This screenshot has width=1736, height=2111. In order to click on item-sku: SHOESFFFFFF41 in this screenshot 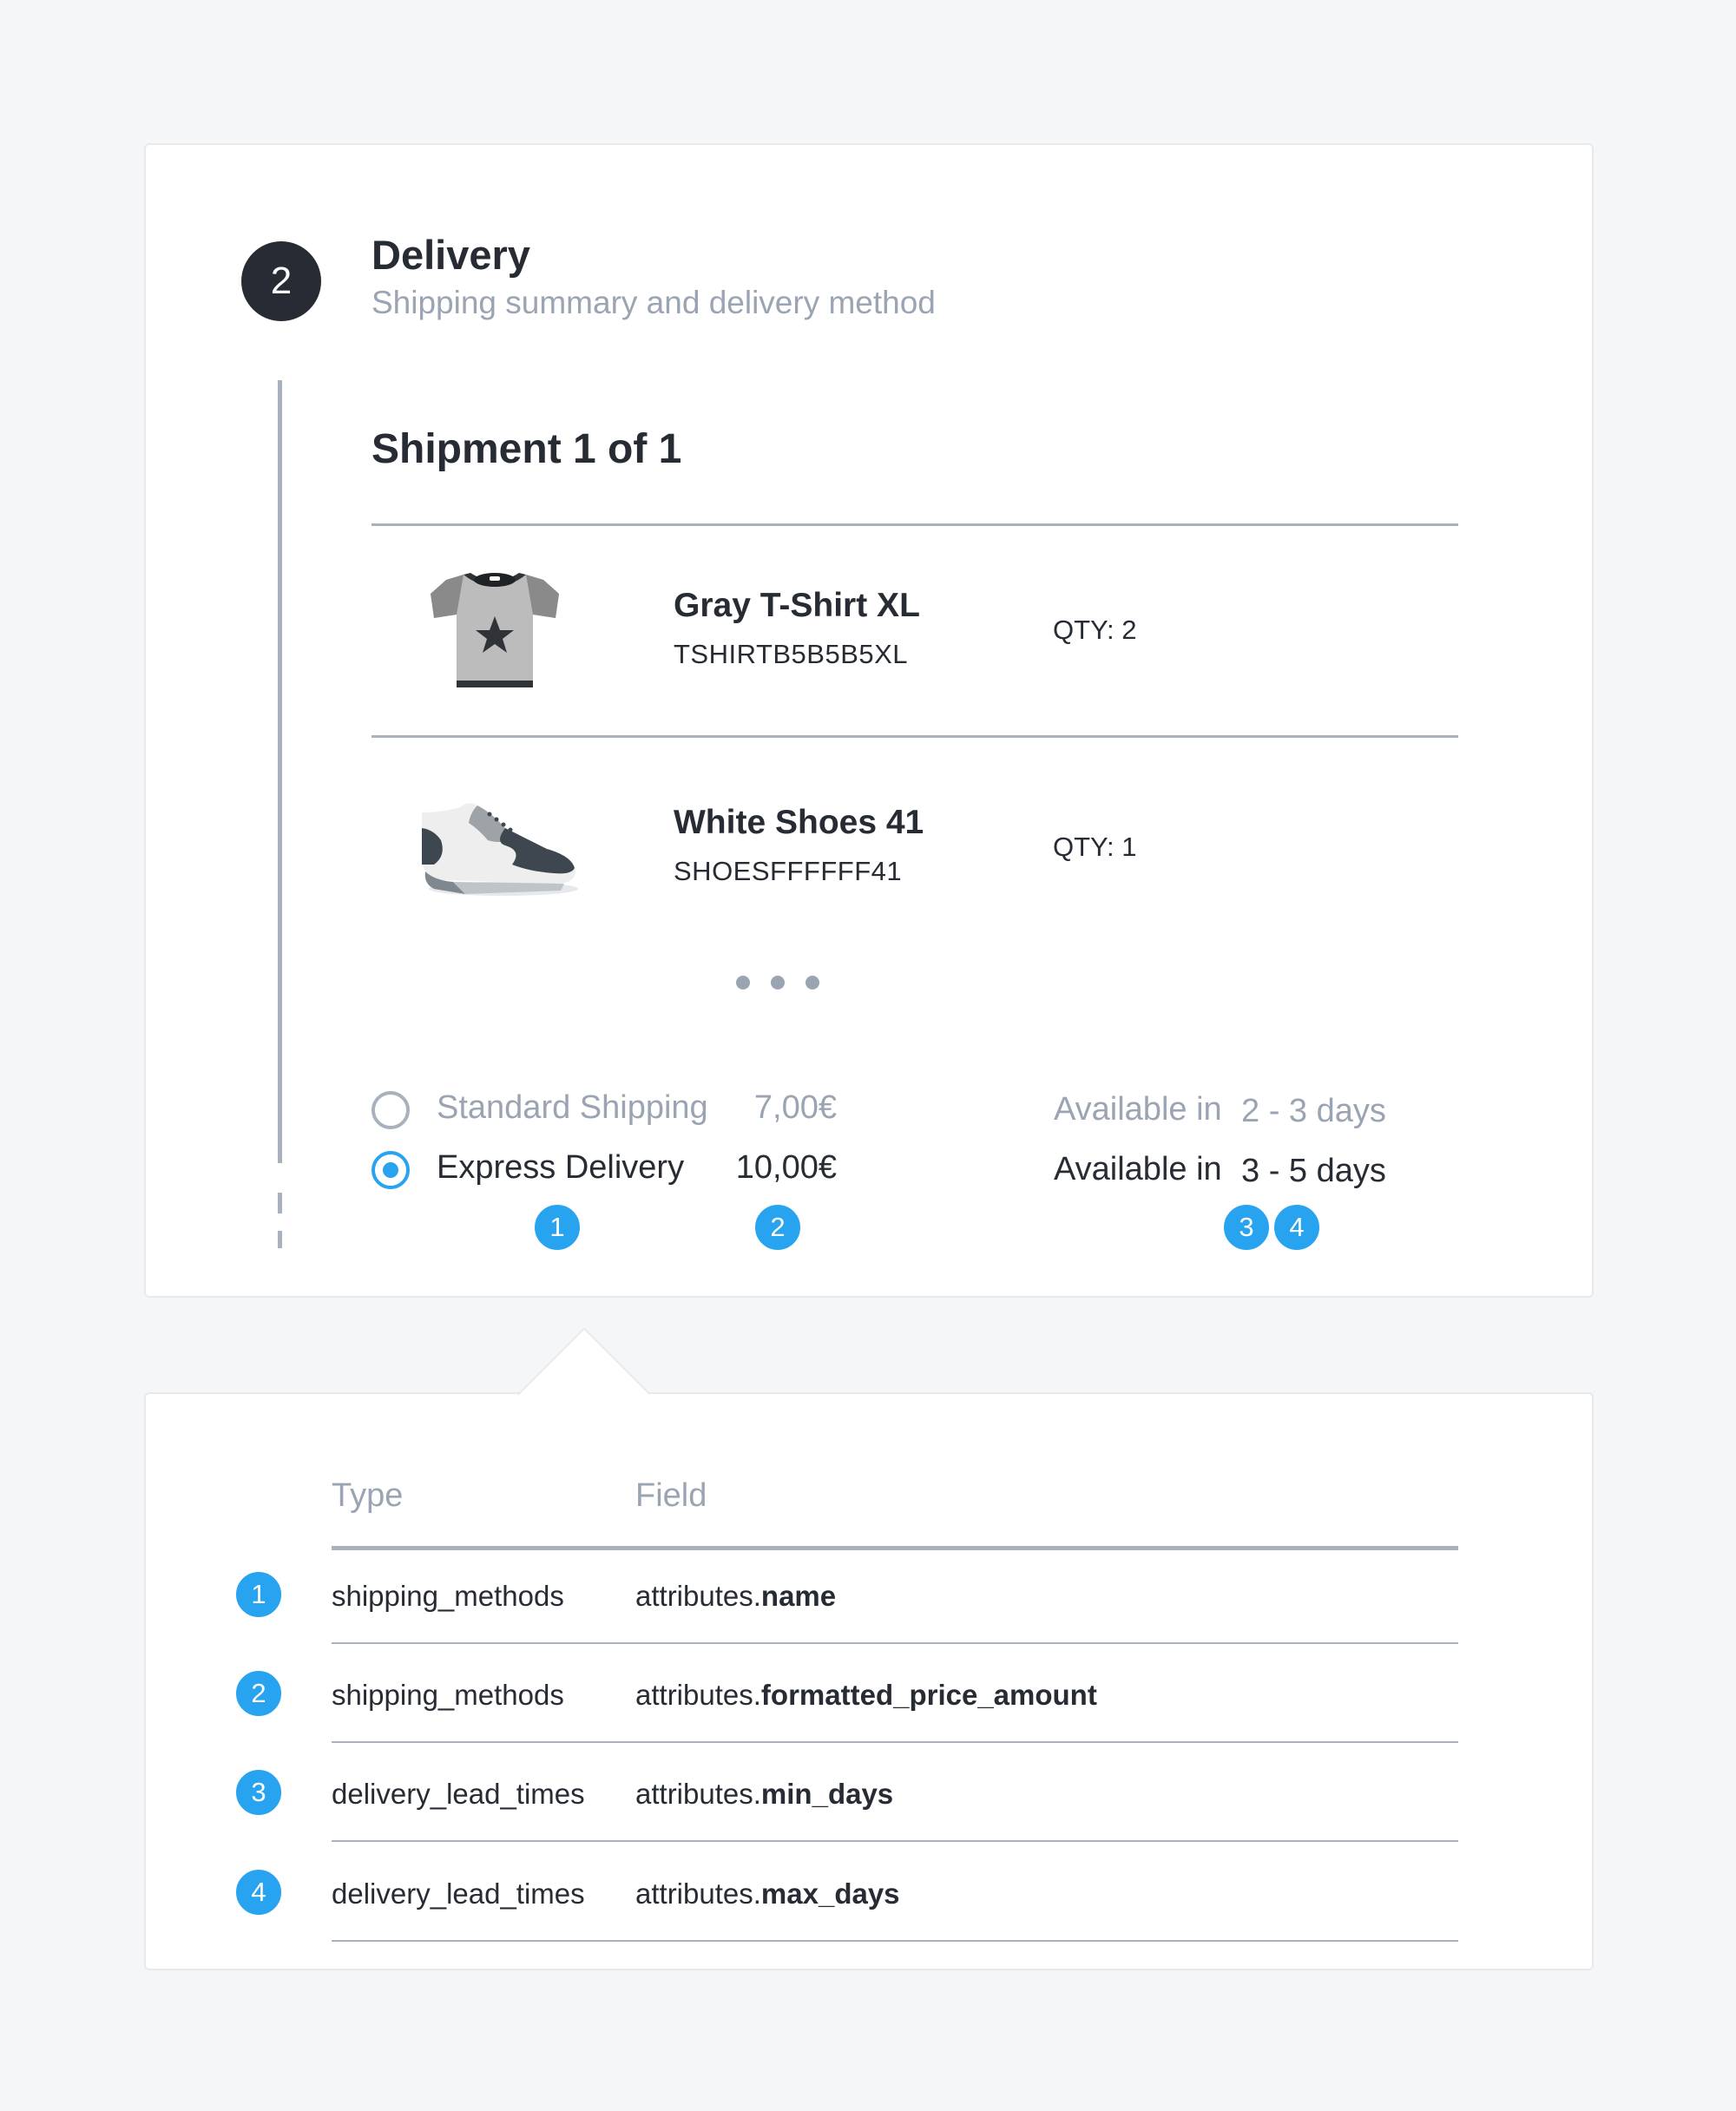, I will do `click(788, 871)`.